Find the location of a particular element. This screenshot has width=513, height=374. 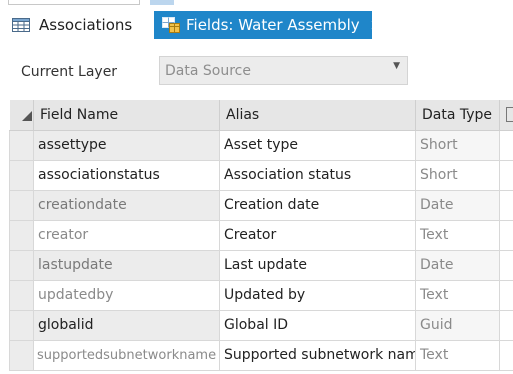

field-name-cell: creator is located at coordinates (126, 235).